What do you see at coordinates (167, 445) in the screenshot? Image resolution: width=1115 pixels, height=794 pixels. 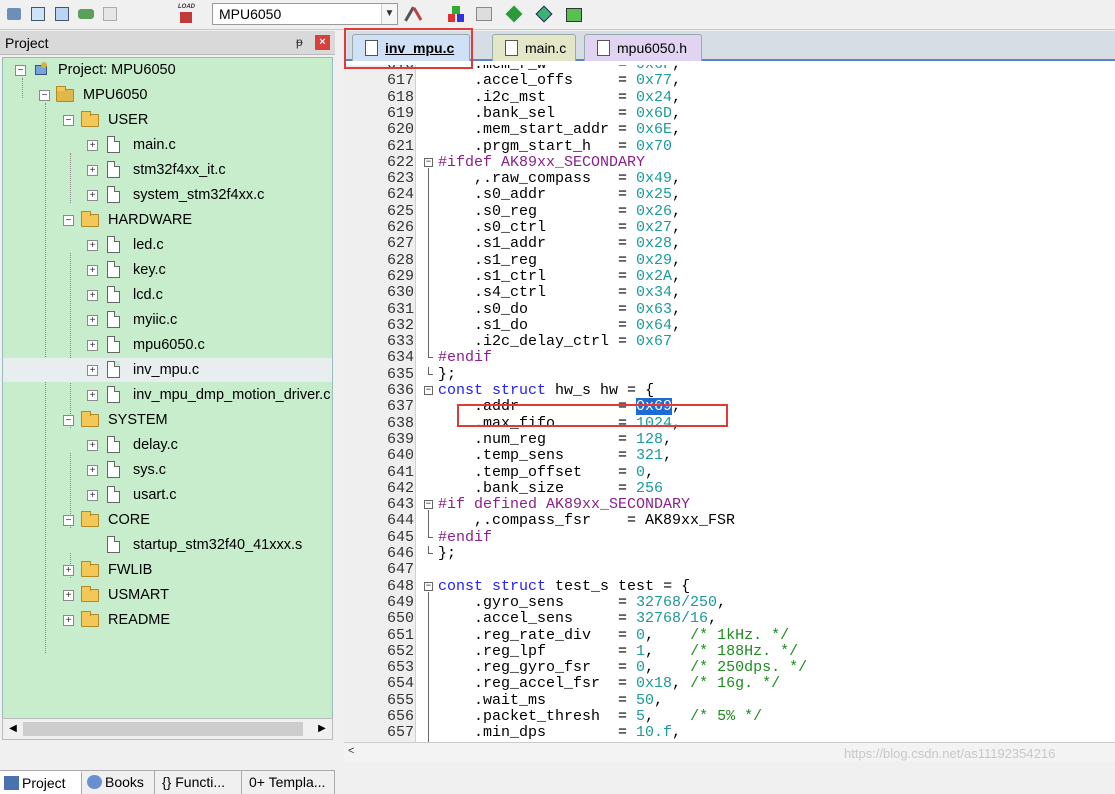 I see `tree-file-delay-c: + delay.c` at bounding box center [167, 445].